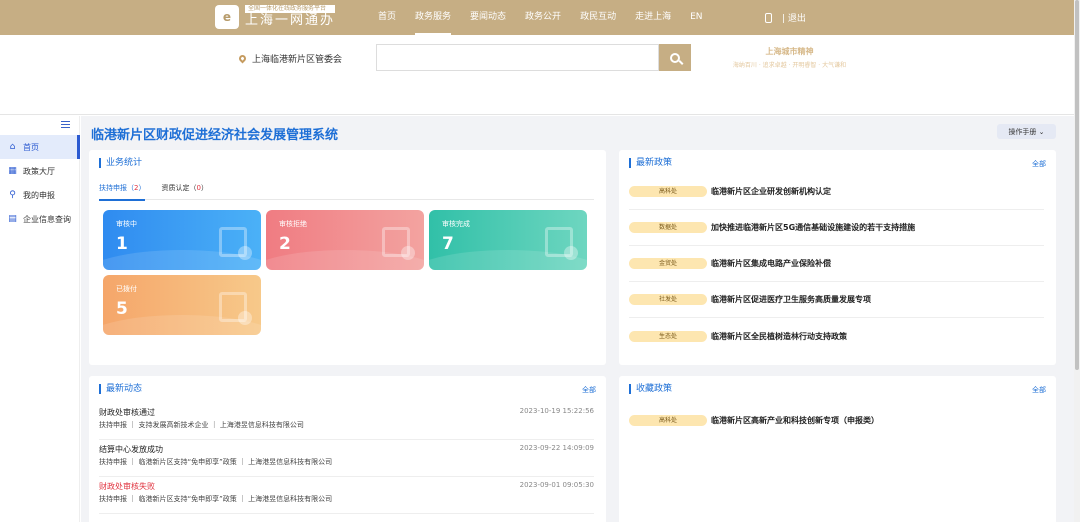 This screenshot has width=1080, height=522. Describe the element at coordinates (836, 192) in the screenshot. I see `policy-item: 高科处 临港新片区企业研发创新机构认定` at that location.